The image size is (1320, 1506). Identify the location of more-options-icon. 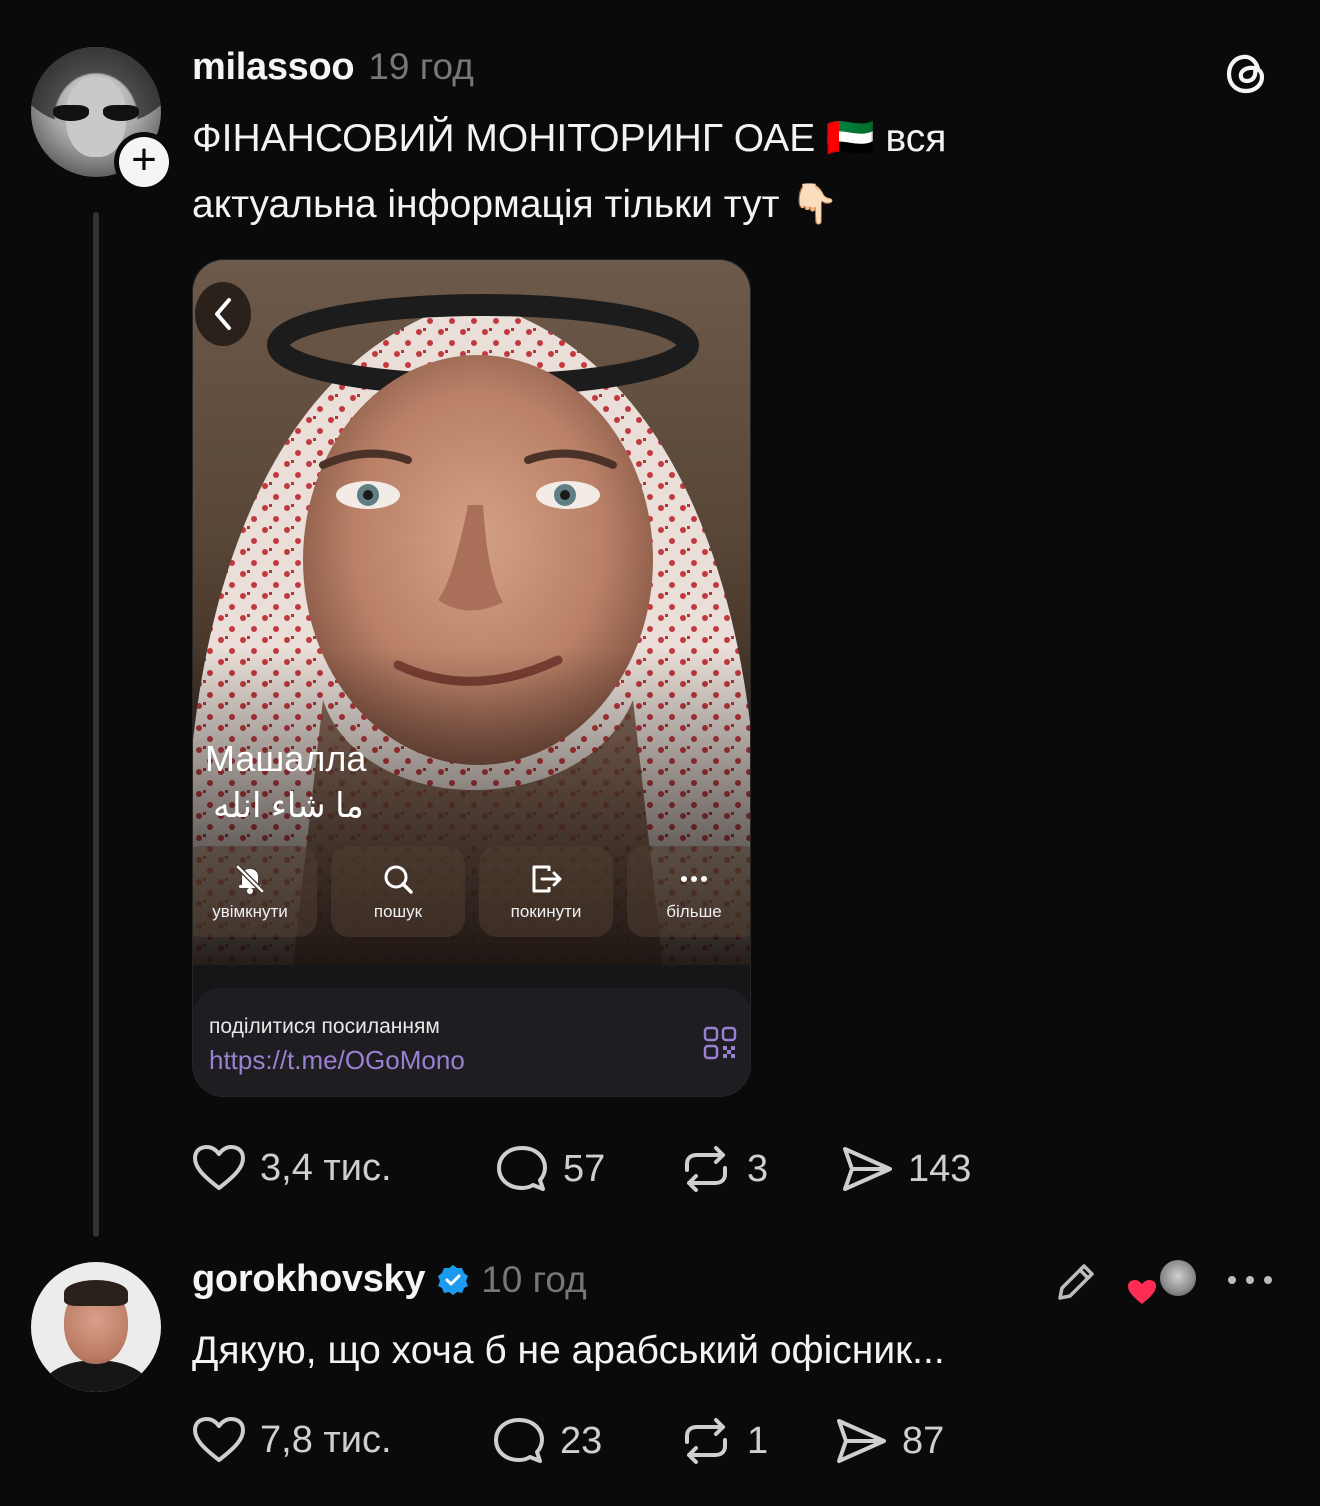
(1250, 1280).